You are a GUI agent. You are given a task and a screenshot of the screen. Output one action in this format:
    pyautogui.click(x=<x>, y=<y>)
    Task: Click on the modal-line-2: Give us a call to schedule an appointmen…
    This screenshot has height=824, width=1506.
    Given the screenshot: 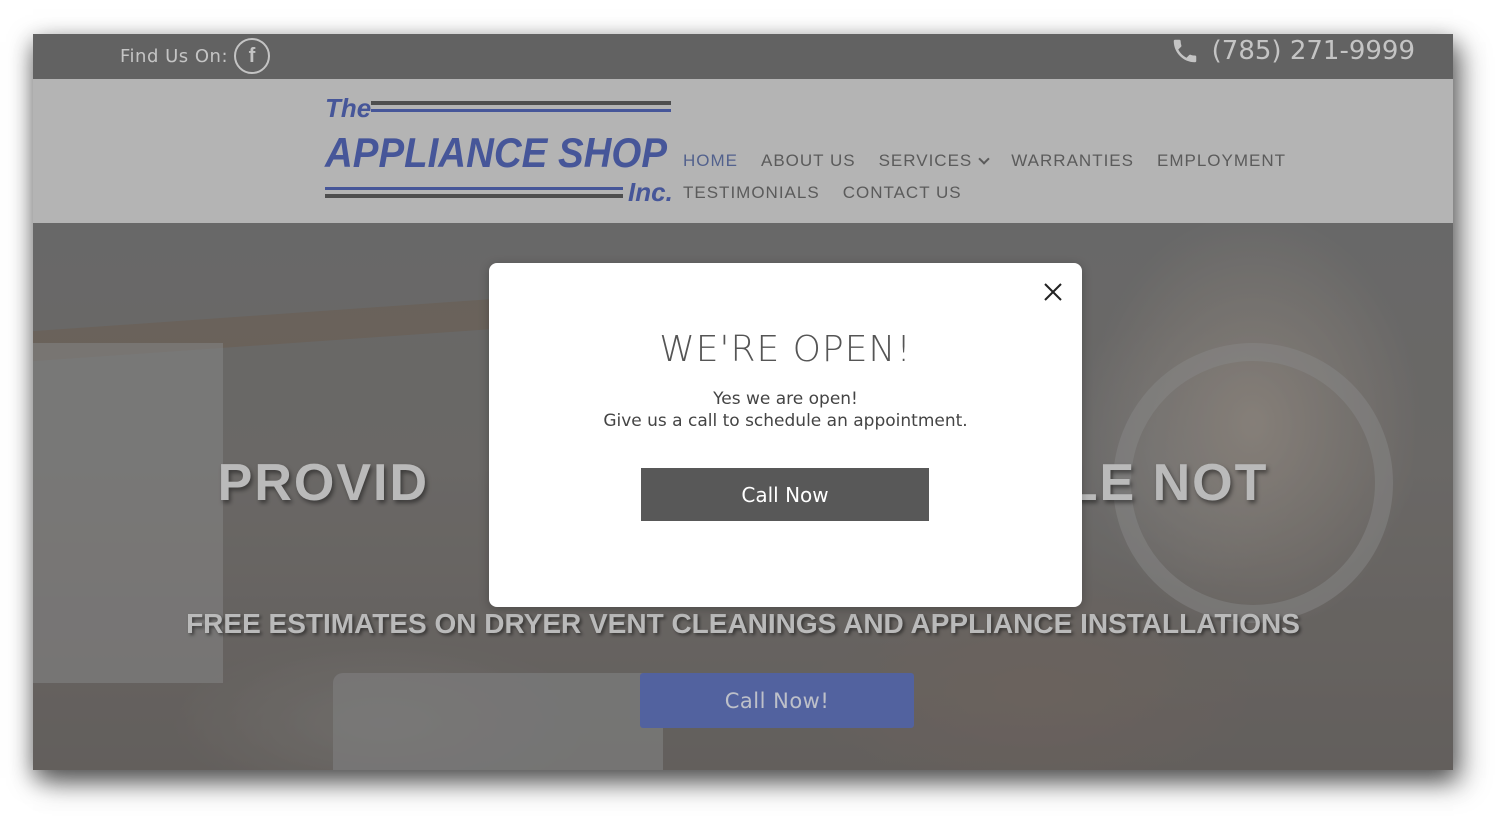 What is the action you would take?
    pyautogui.click(x=785, y=421)
    